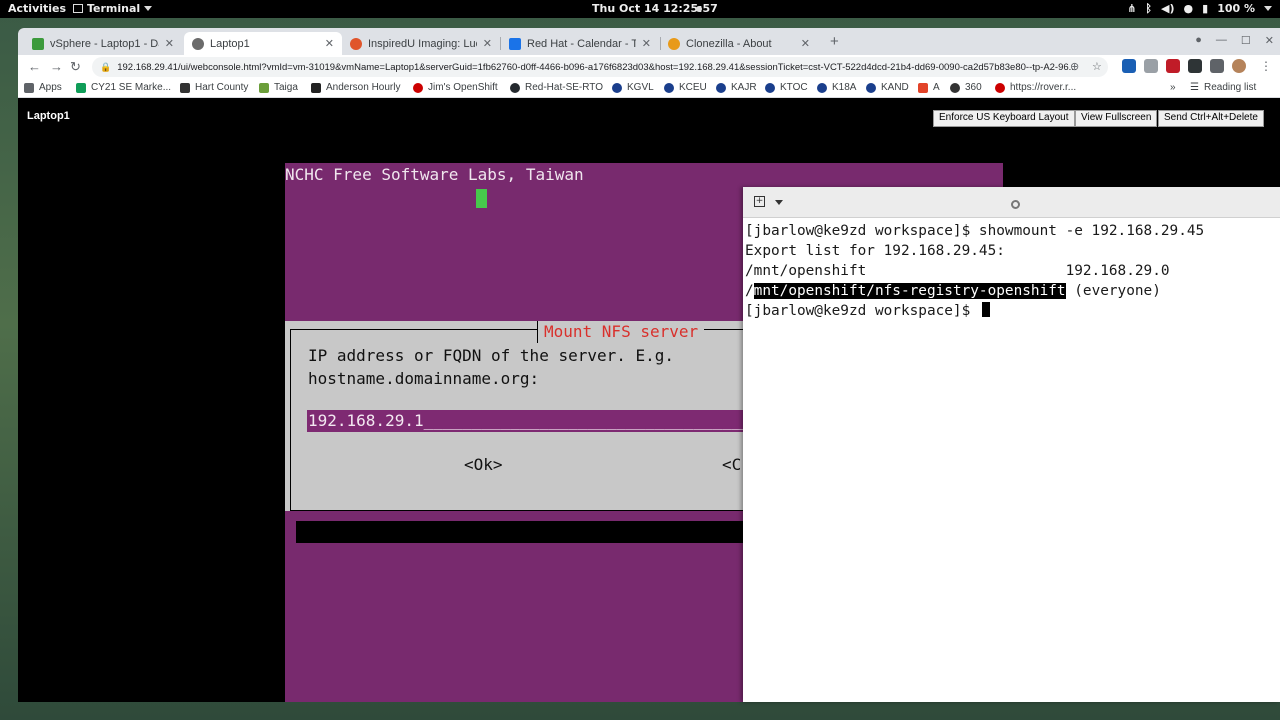 The height and width of the screenshot is (720, 1280). Describe the element at coordinates (278, 87) in the screenshot. I see `bookmark-item: Taiga` at that location.